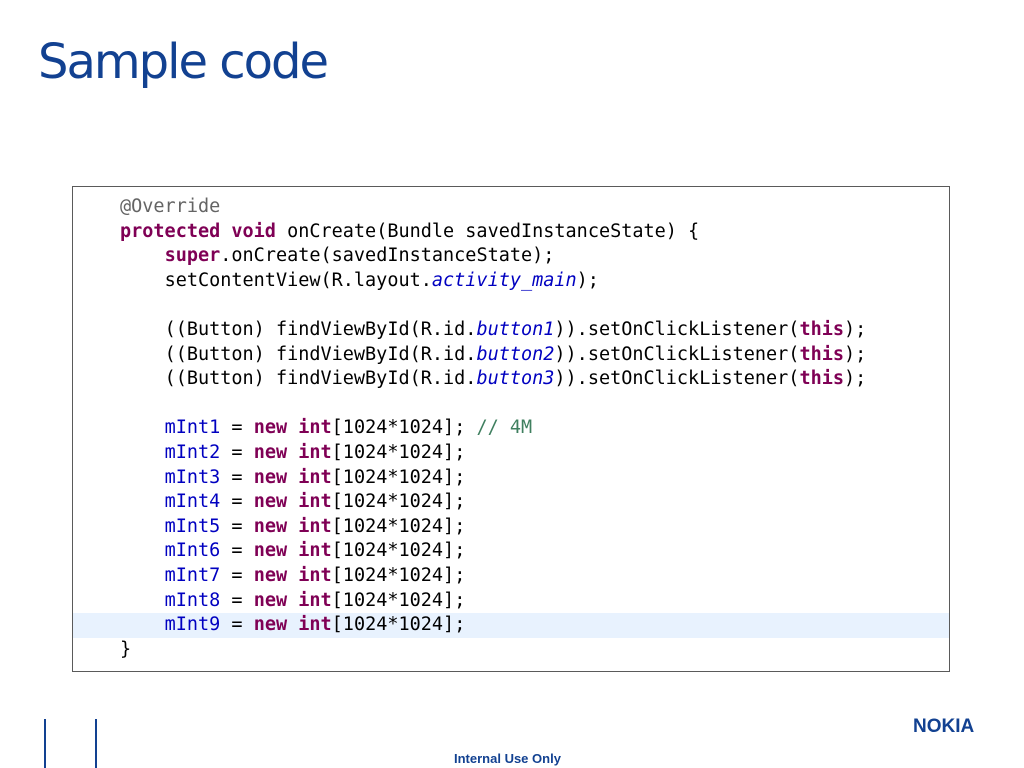 The width and height of the screenshot is (1024, 768). I want to click on code-line: mInt1 = new int[1024*1024]; // 4M, so click(511, 428).